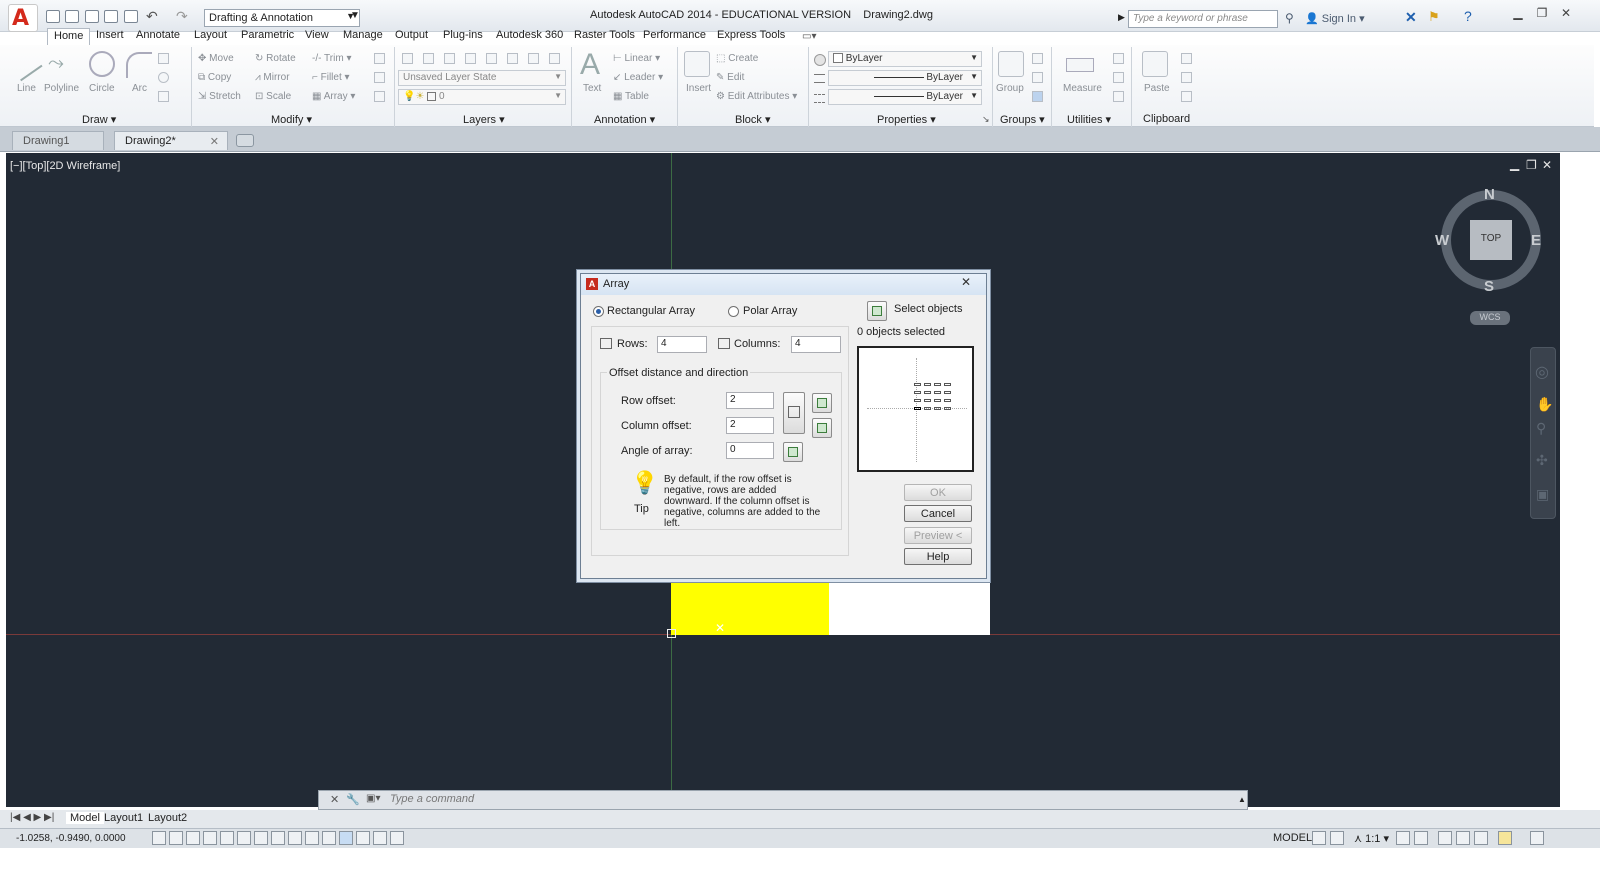 The width and height of the screenshot is (1600, 870). Describe the element at coordinates (193, 838) in the screenshot. I see `grid-display-icon` at that location.